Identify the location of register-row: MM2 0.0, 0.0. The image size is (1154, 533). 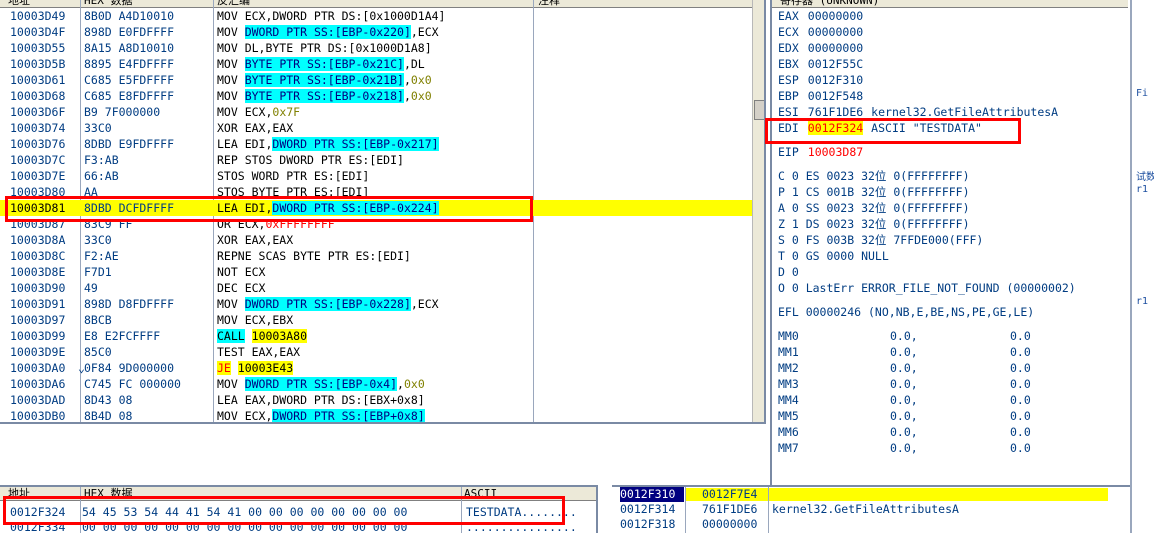
(904, 368).